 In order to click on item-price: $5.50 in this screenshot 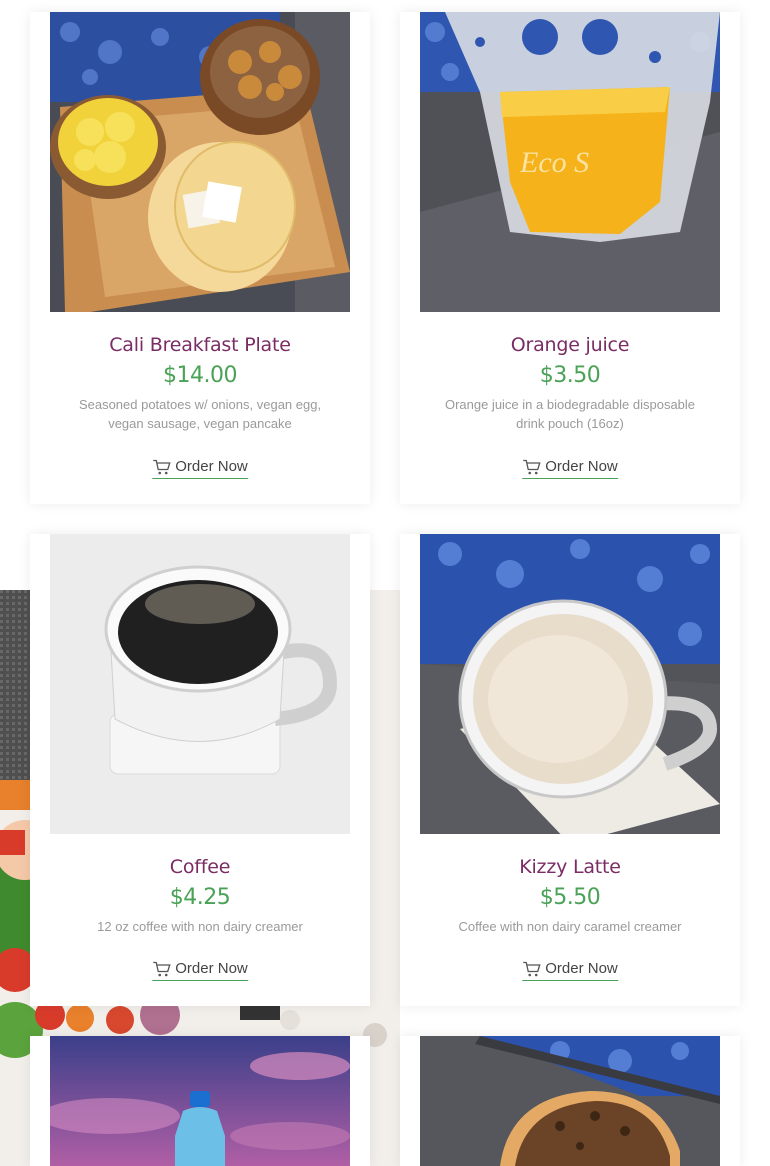, I will do `click(570, 897)`.